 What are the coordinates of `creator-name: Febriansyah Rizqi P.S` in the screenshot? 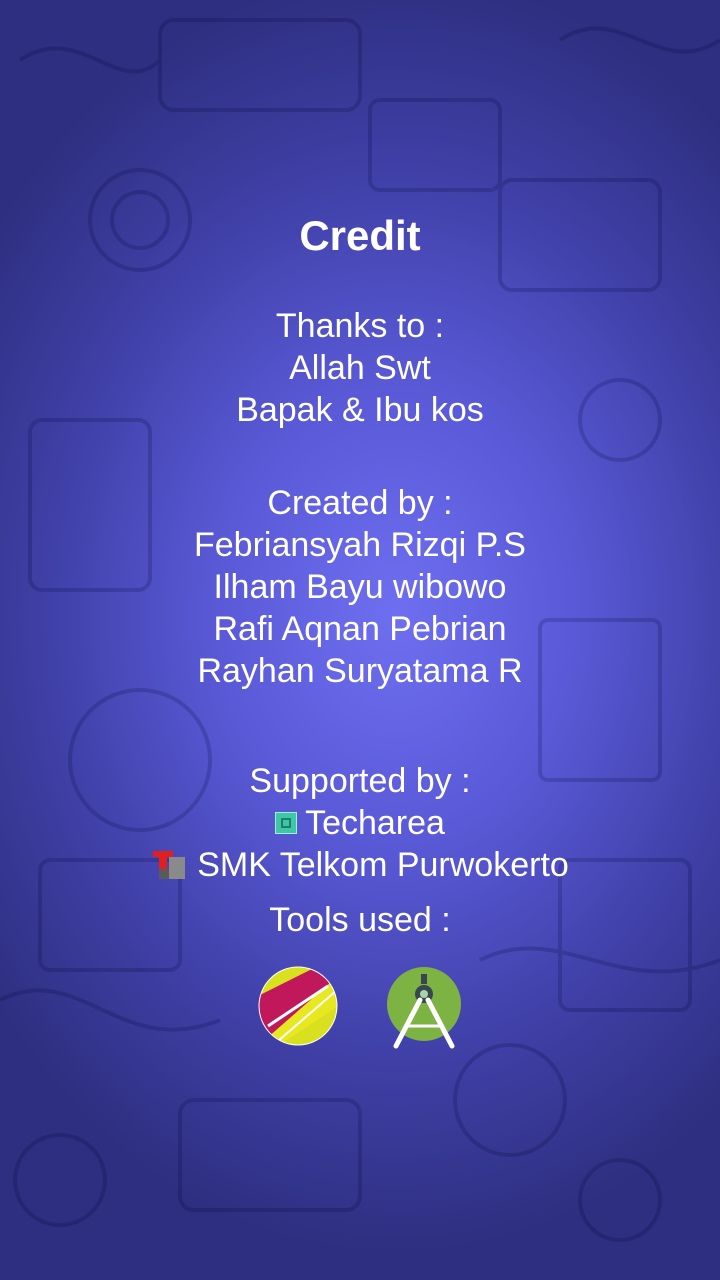 It's located at (360, 545).